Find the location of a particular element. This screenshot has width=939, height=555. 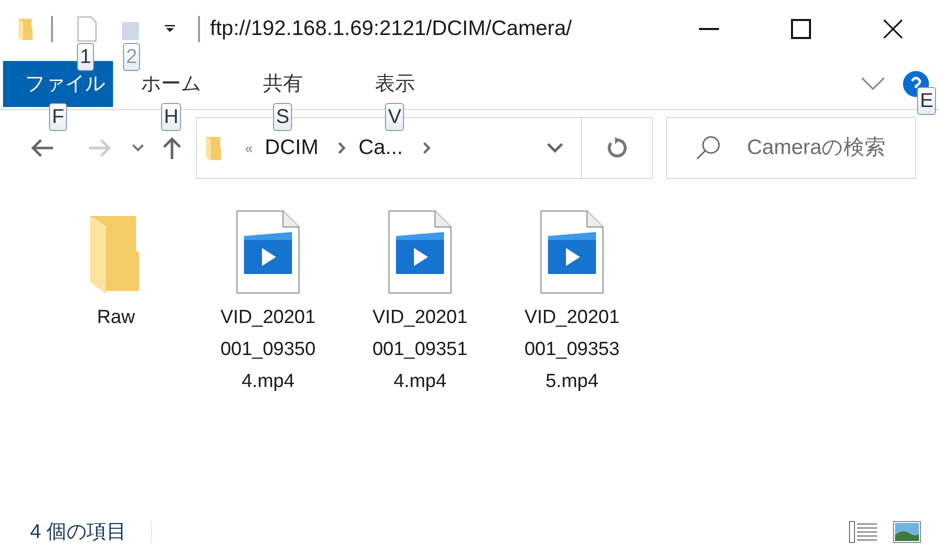

recent-dropdown-icon is located at coordinates (138, 148).